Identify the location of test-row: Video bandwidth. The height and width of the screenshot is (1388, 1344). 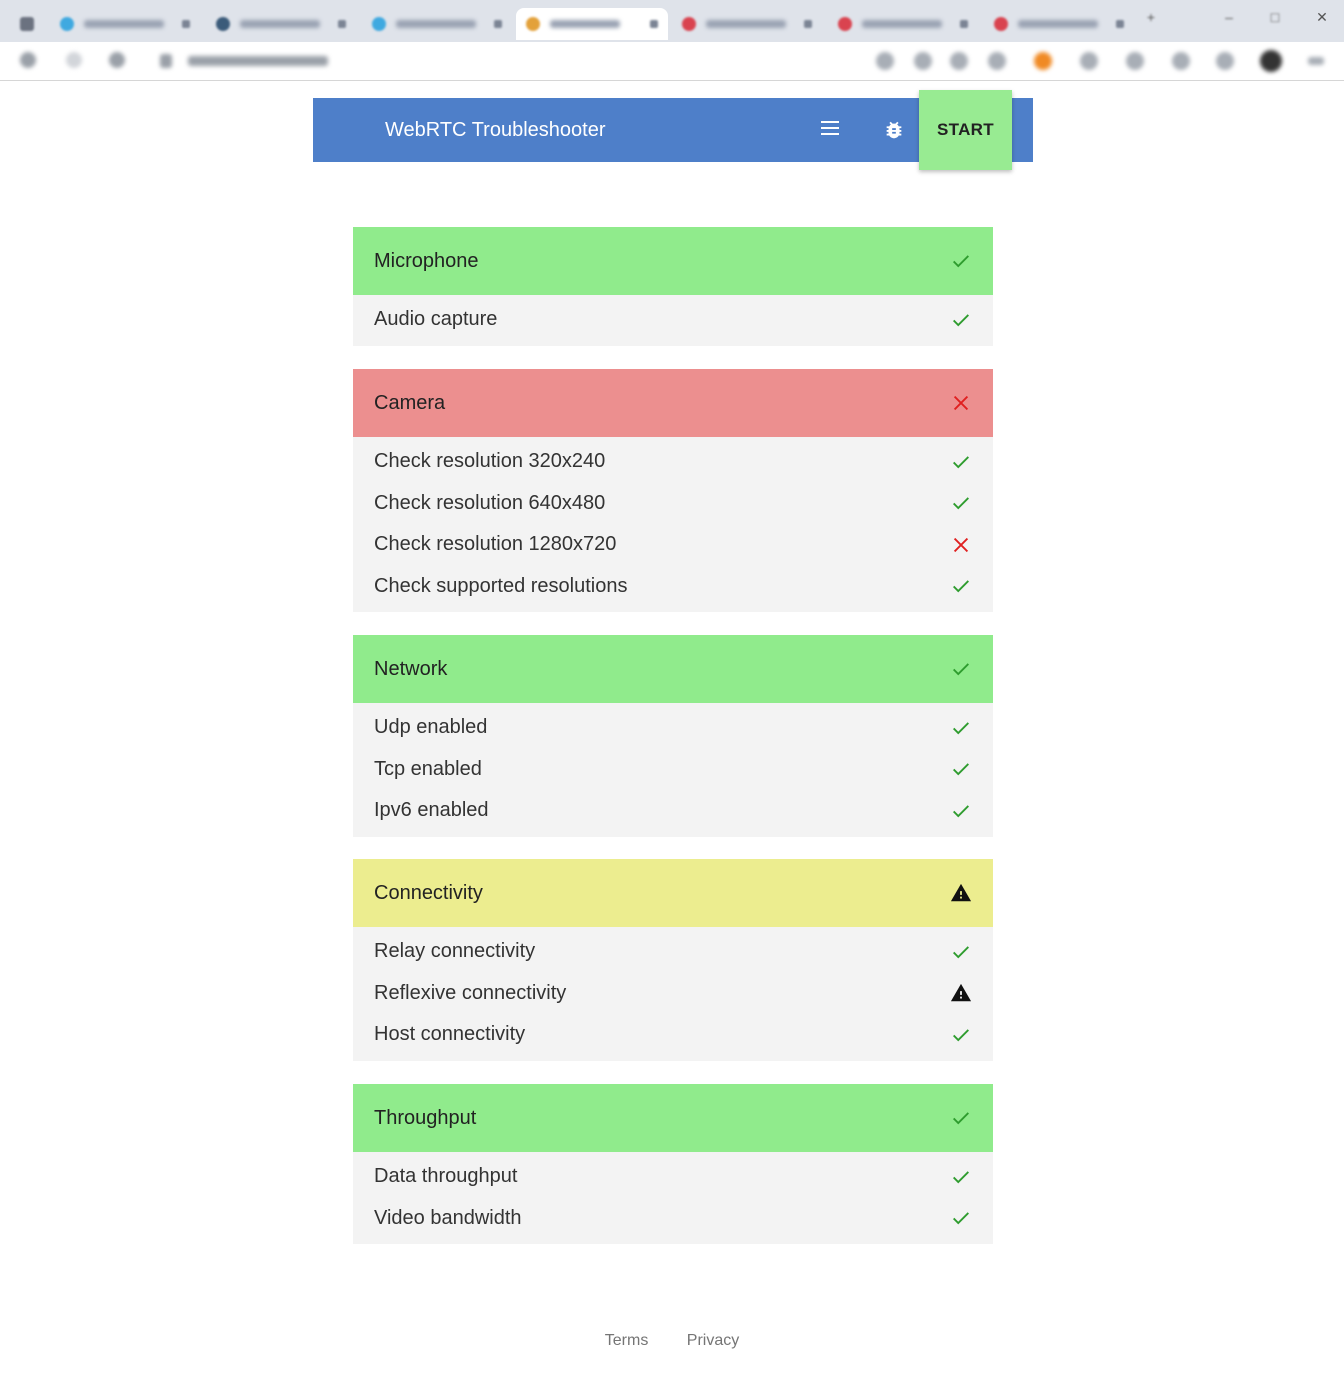
(673, 1219).